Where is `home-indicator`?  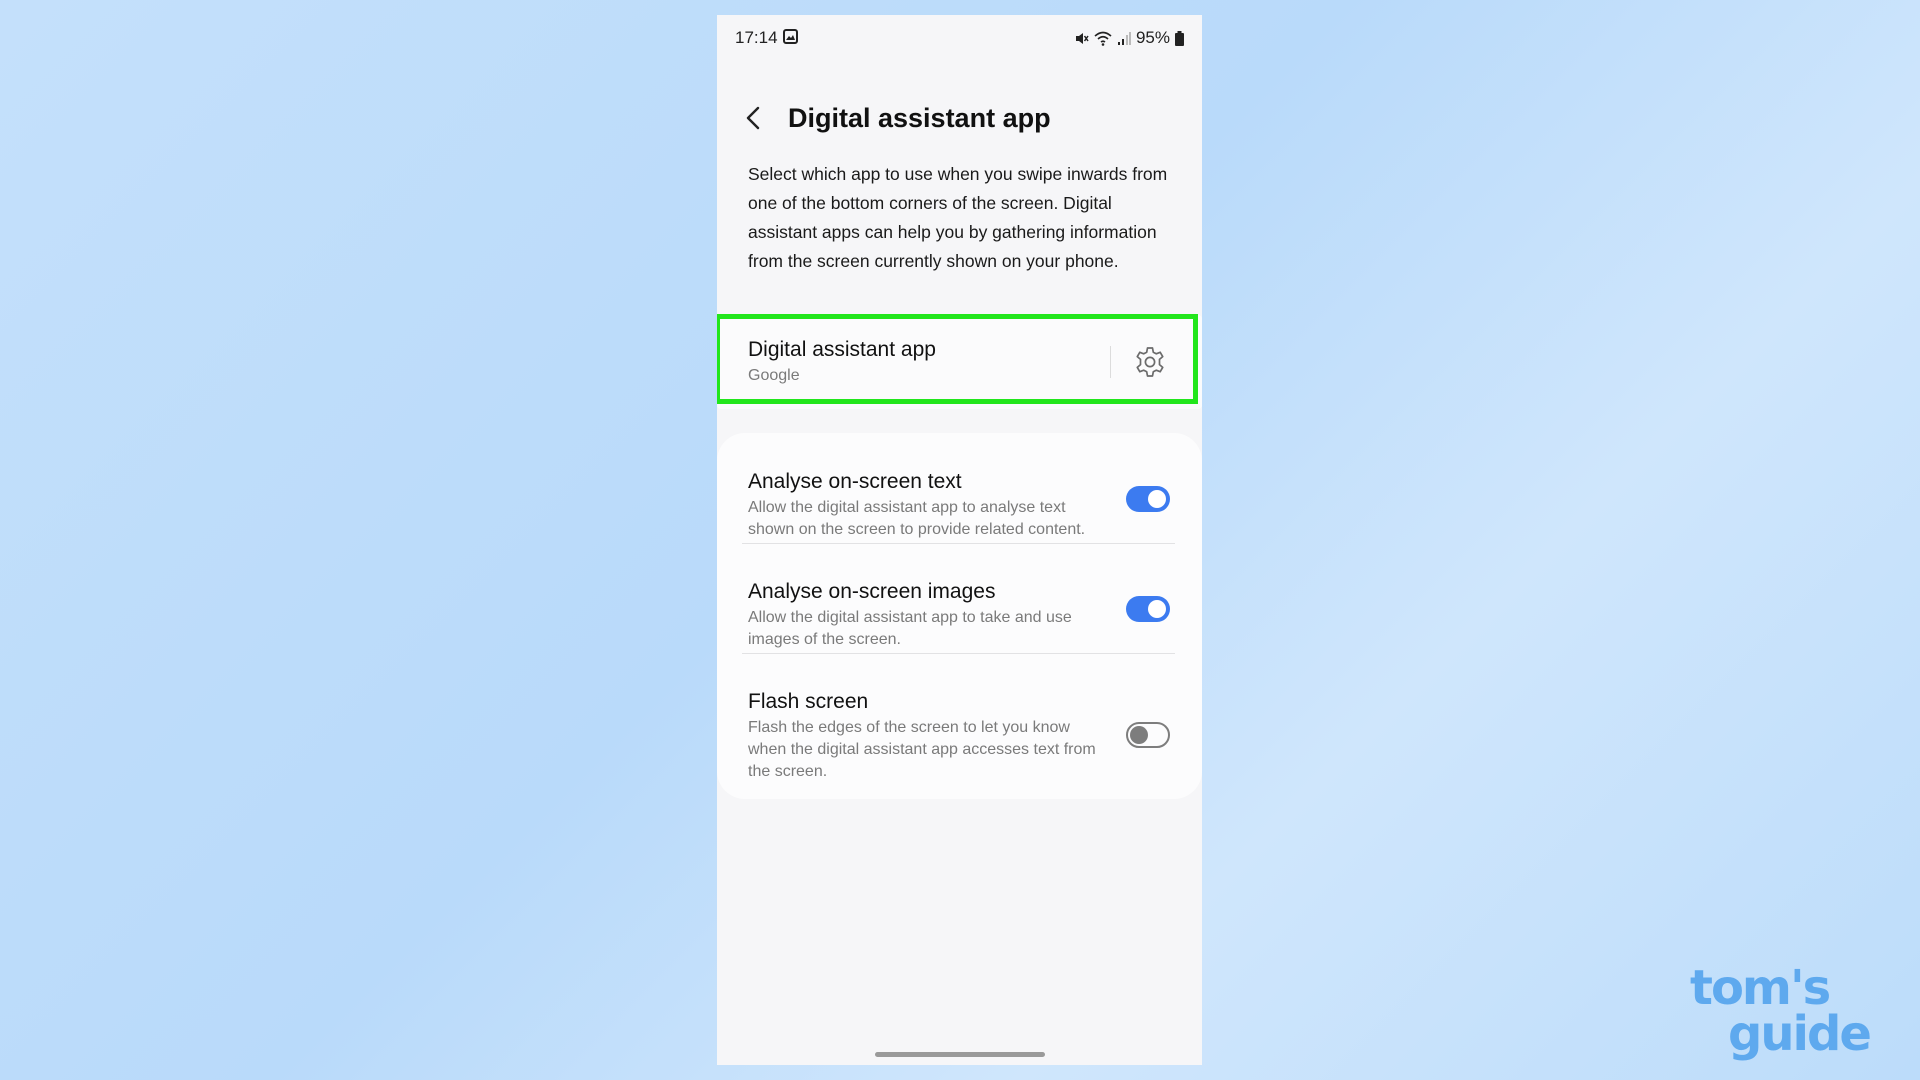
home-indicator is located at coordinates (960, 1054).